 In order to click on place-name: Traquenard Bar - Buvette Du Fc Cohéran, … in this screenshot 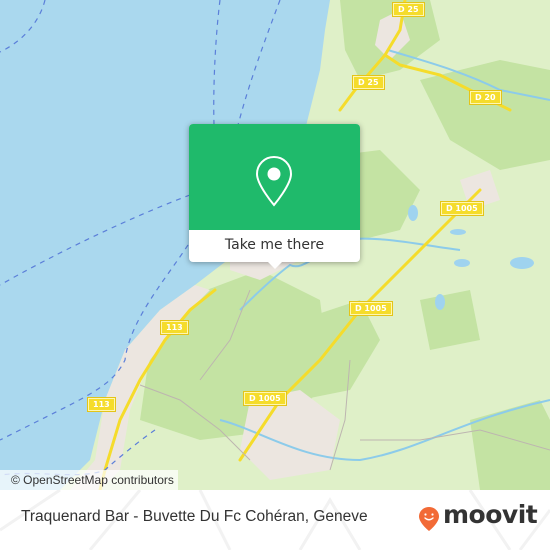, I will do `click(194, 516)`.